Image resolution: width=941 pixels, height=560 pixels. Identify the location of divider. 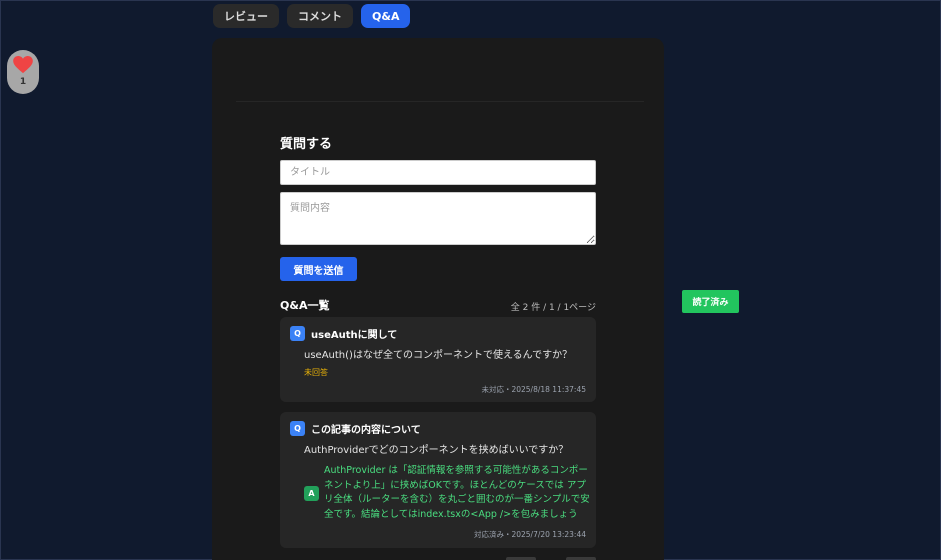
(440, 101).